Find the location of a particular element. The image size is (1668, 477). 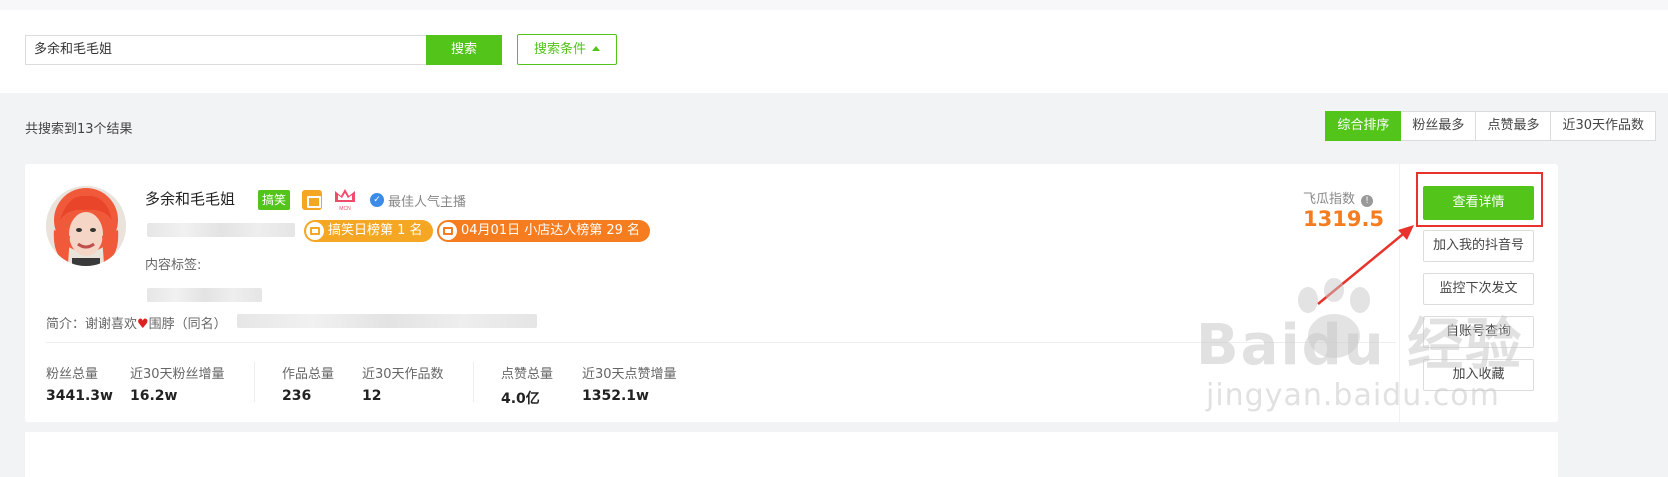

search-conditions-button: 搜索条件 is located at coordinates (567, 49).